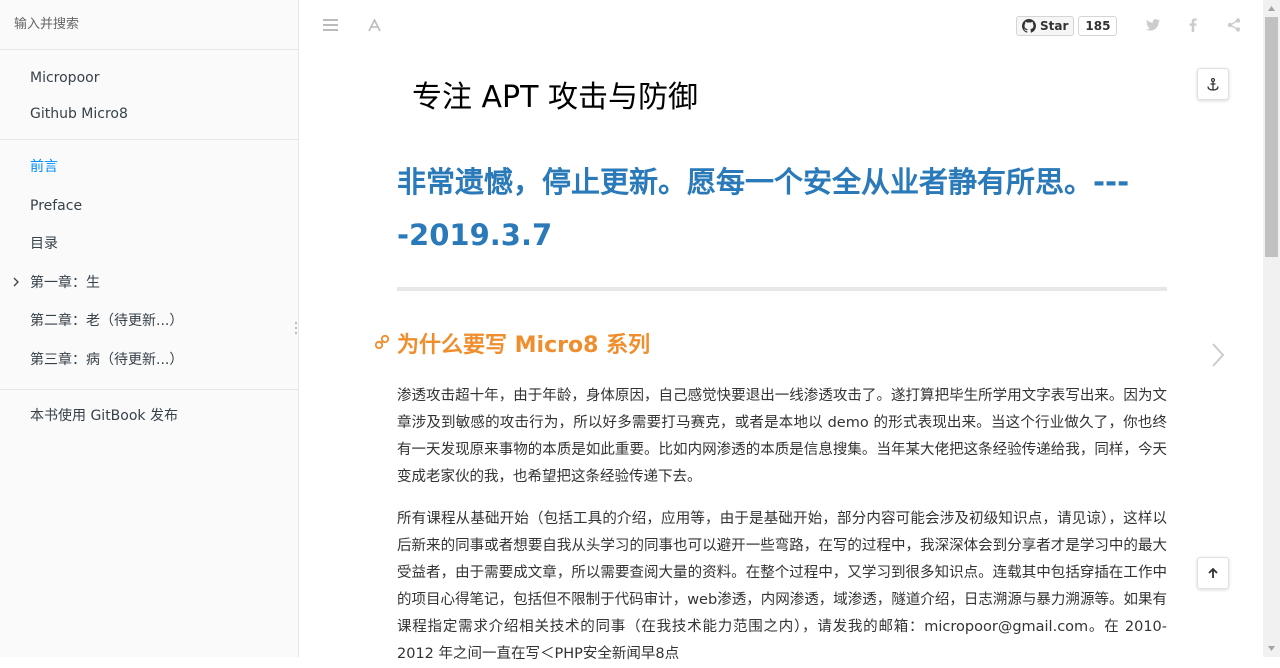 The image size is (1280, 668). I want to click on scroll-up-arrow, so click(1271, 8).